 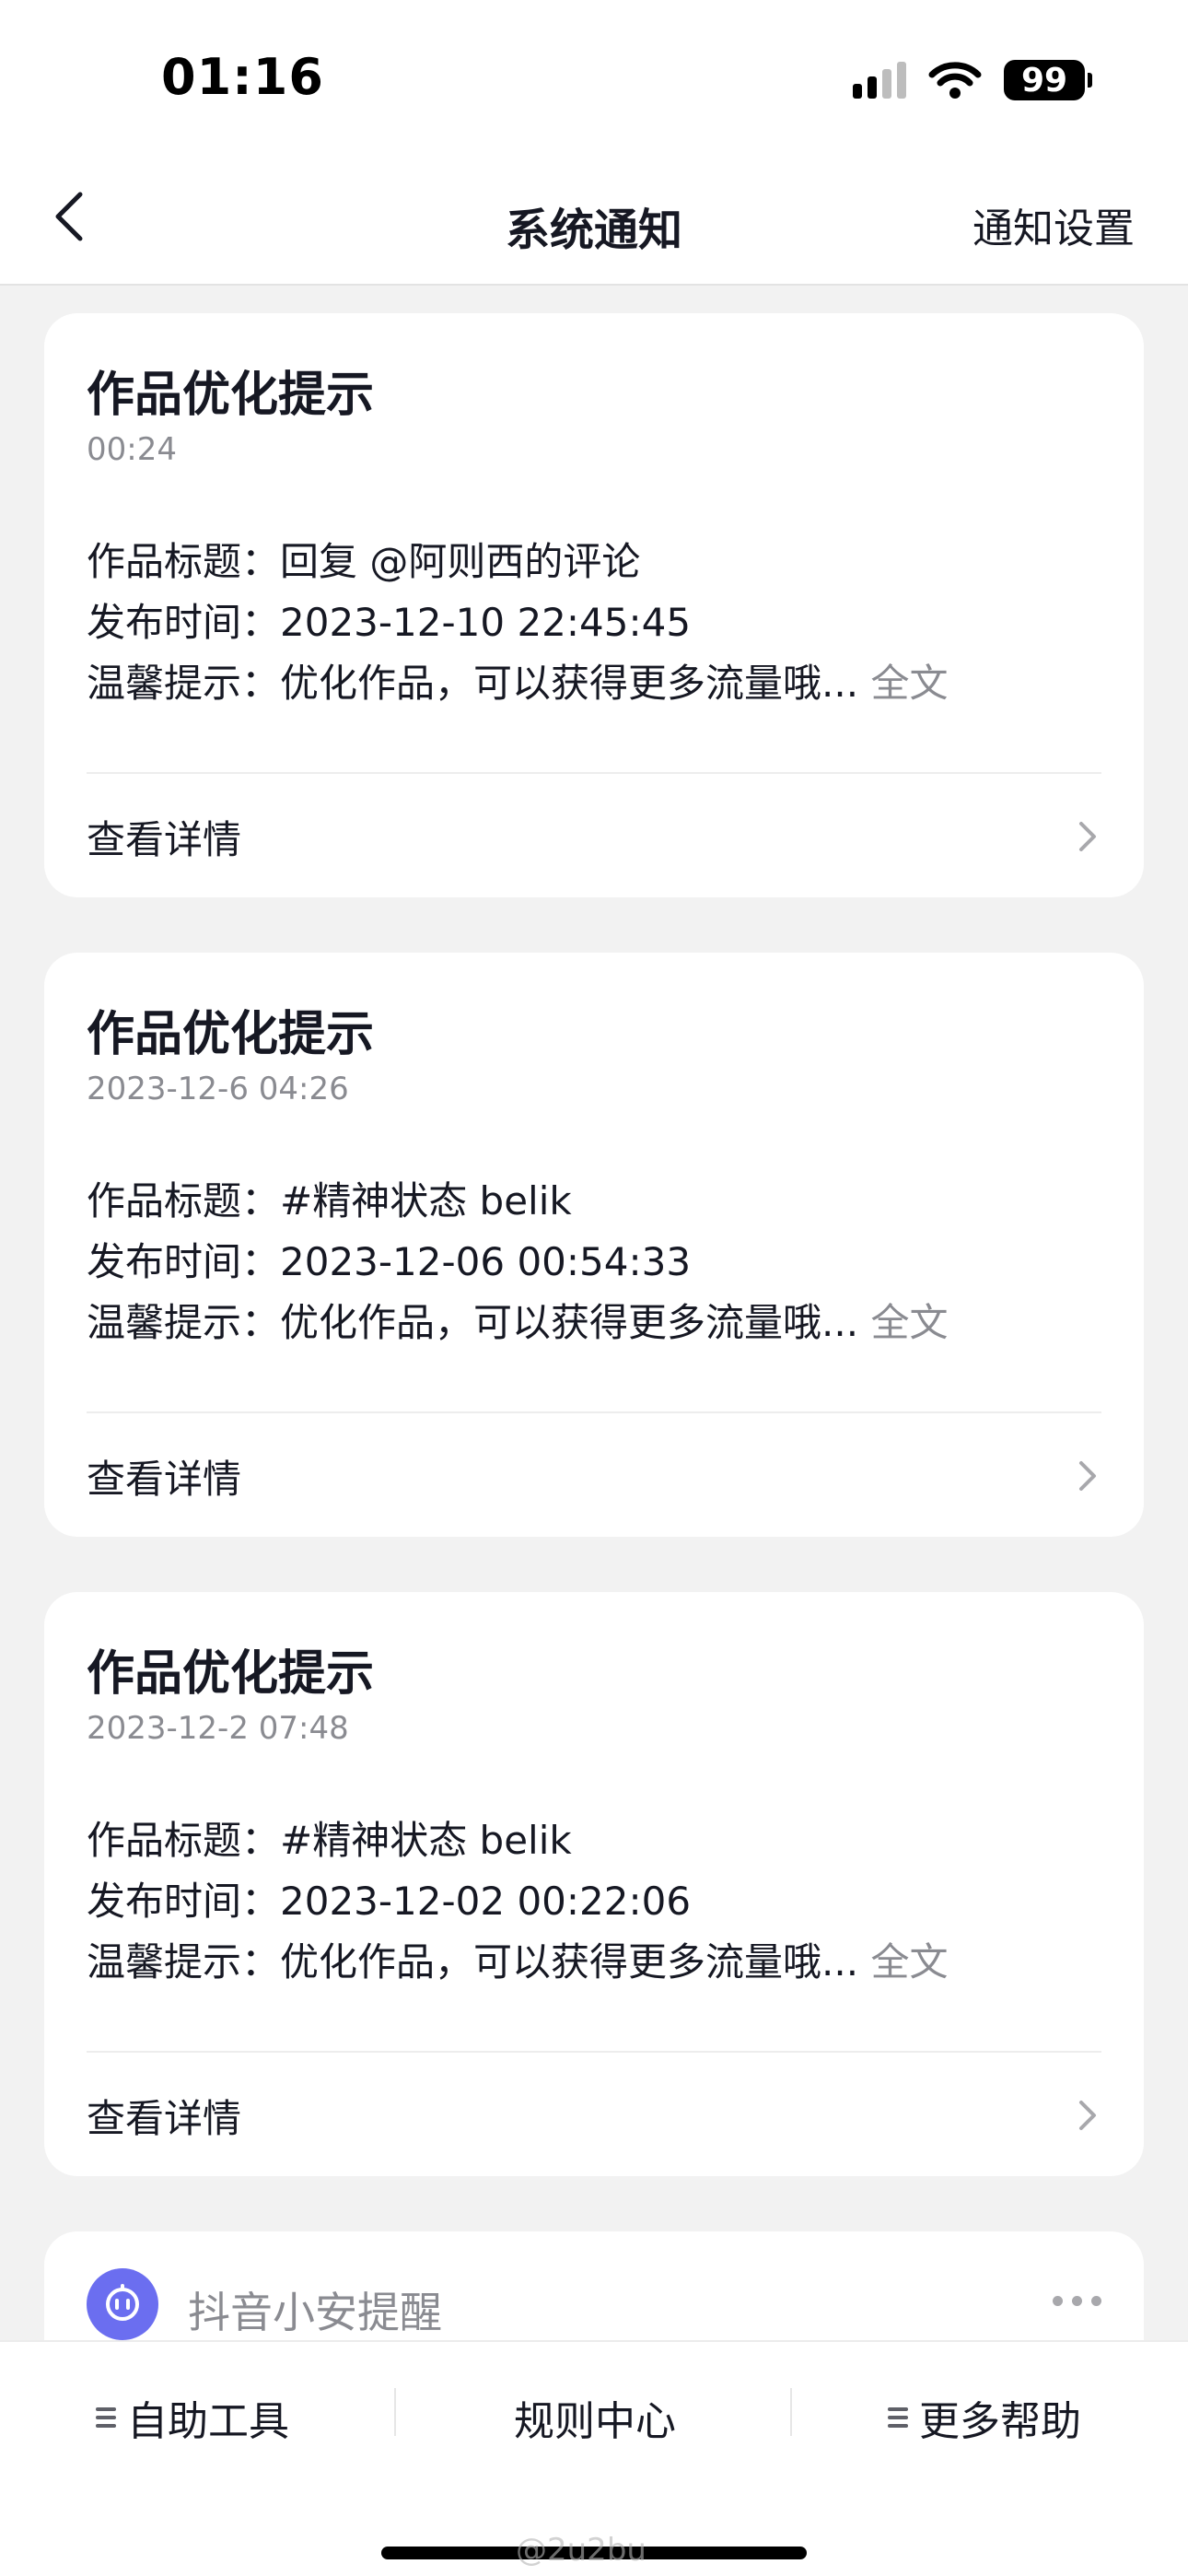 I want to click on tab-label: 规则中心, so click(x=595, y=2421).